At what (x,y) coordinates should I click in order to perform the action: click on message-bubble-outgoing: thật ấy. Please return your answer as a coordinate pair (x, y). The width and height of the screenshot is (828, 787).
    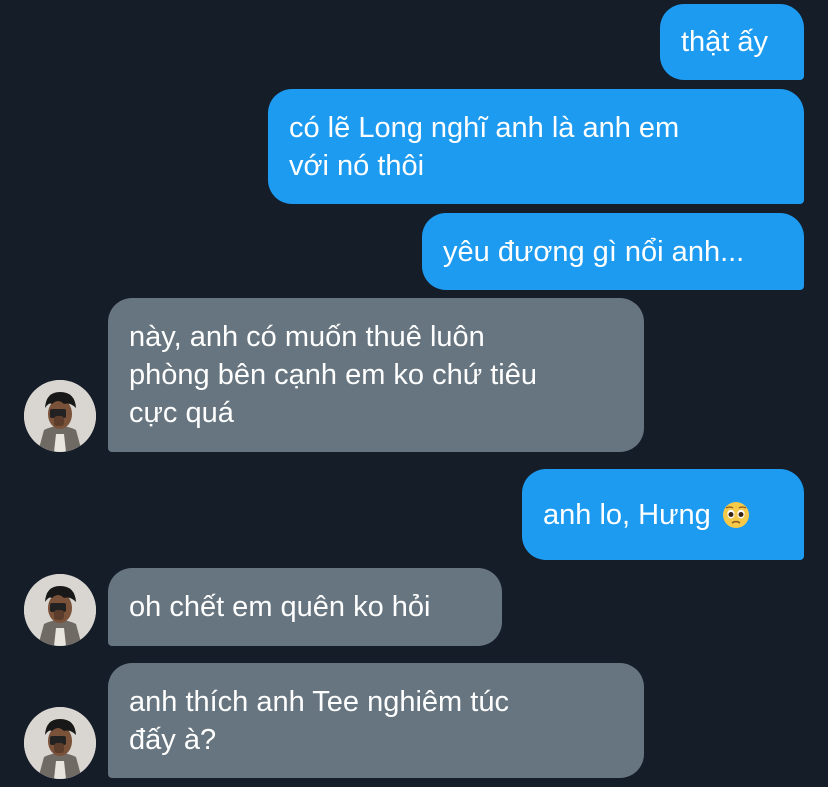
    Looking at the image, I should click on (732, 42).